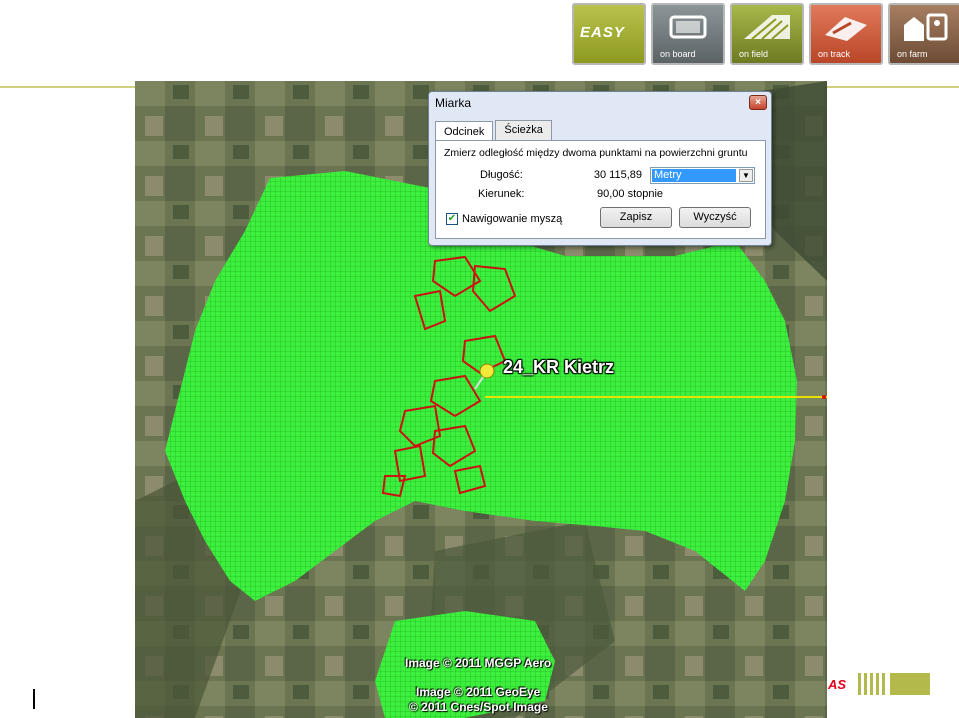  I want to click on brand-stripes, so click(894, 684).